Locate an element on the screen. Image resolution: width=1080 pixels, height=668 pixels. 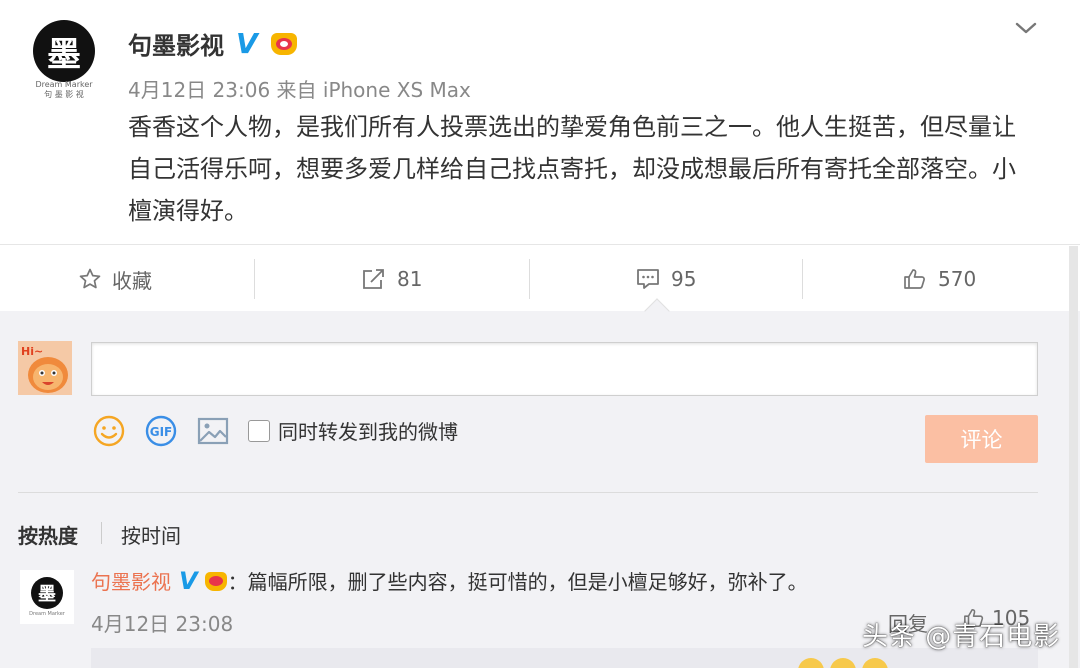
comment-author-avatar: 墨 Dream Marker is located at coordinates (47, 597).